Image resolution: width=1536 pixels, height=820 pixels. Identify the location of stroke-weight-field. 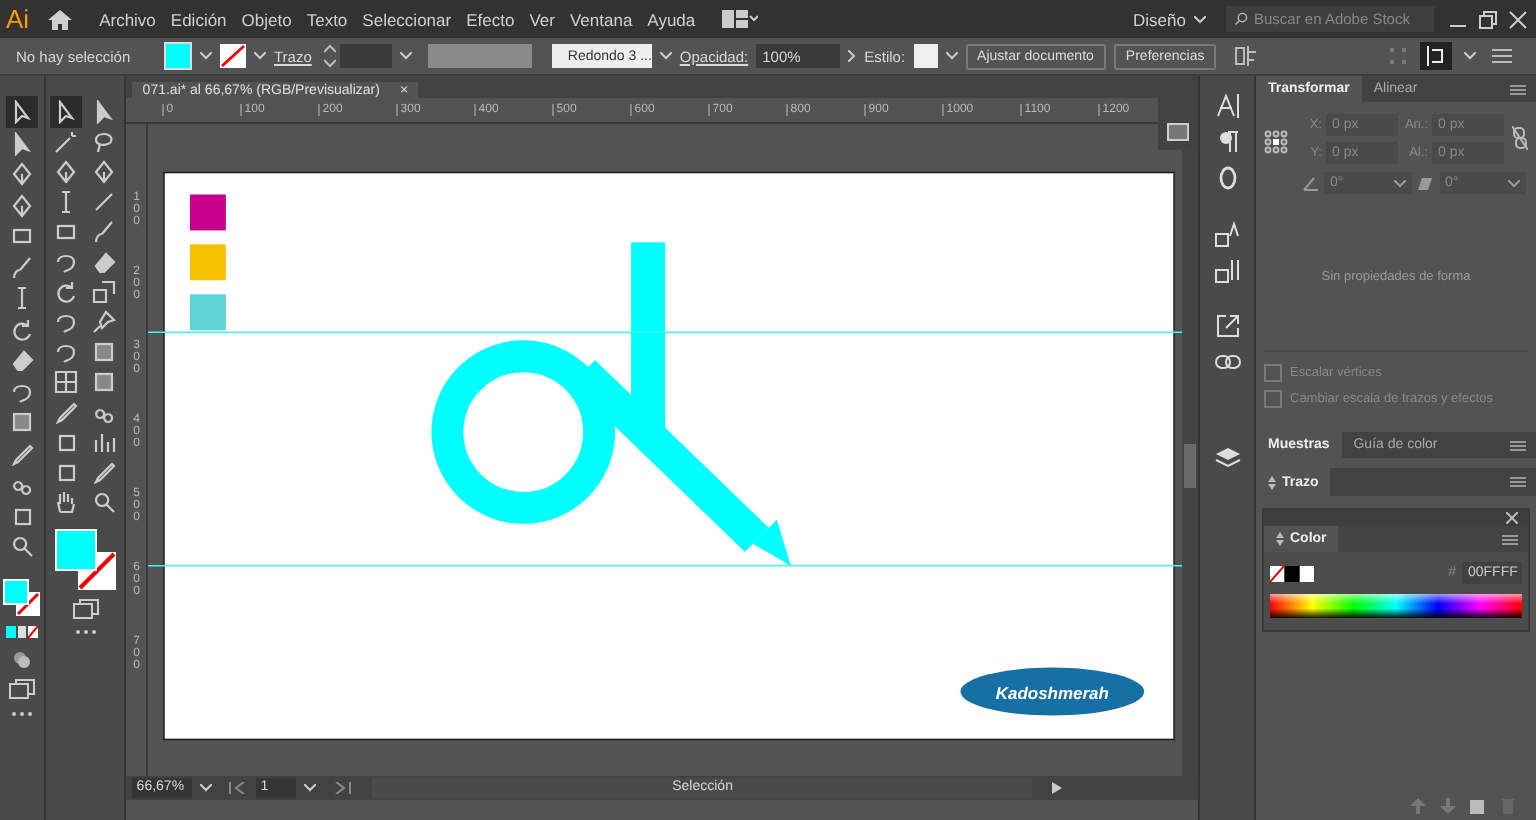
(365, 56).